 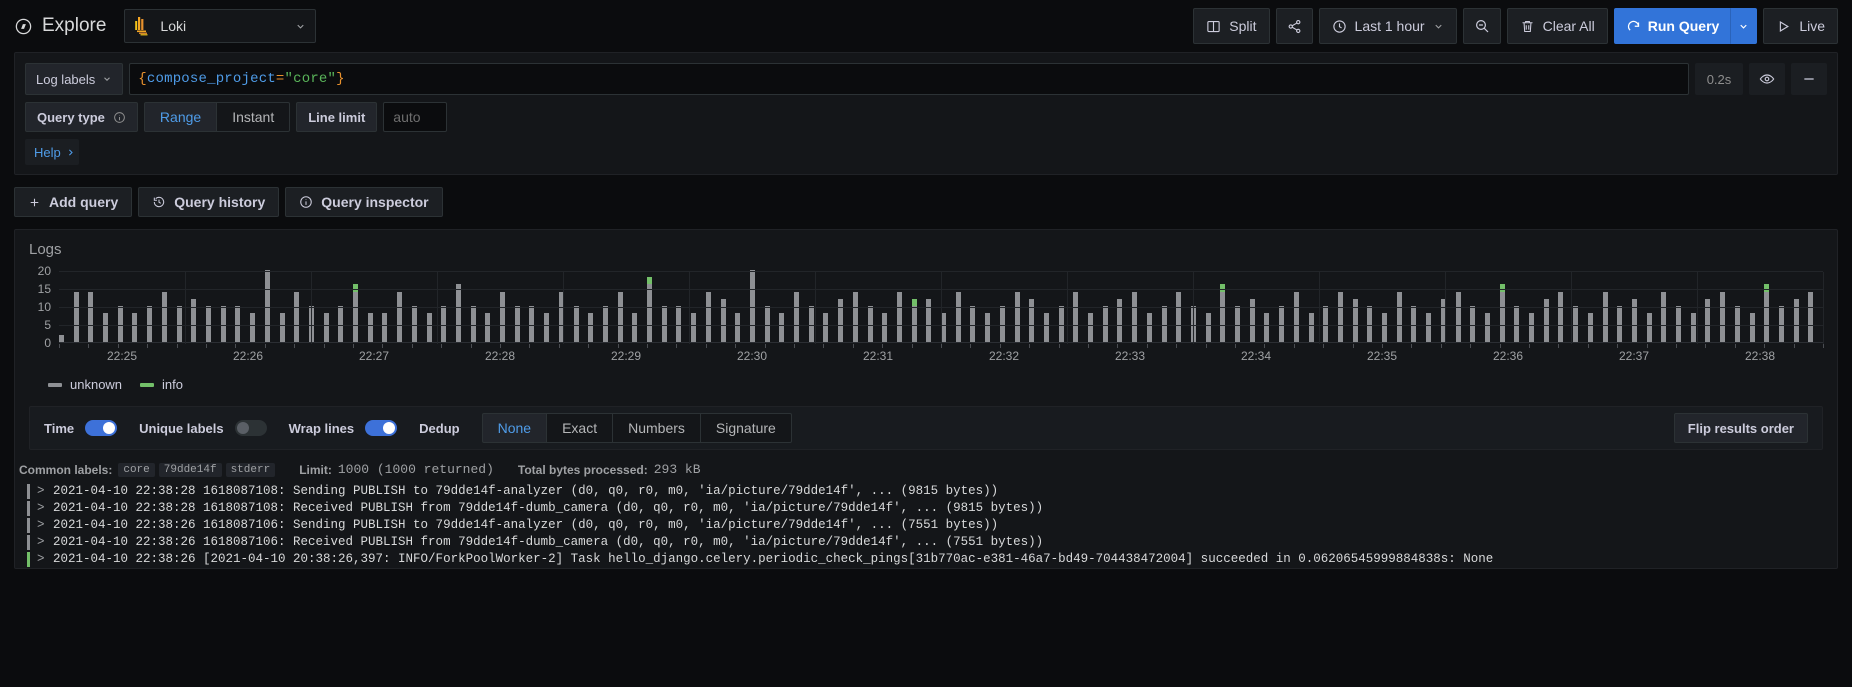 I want to click on refresh-icon, so click(x=1633, y=26).